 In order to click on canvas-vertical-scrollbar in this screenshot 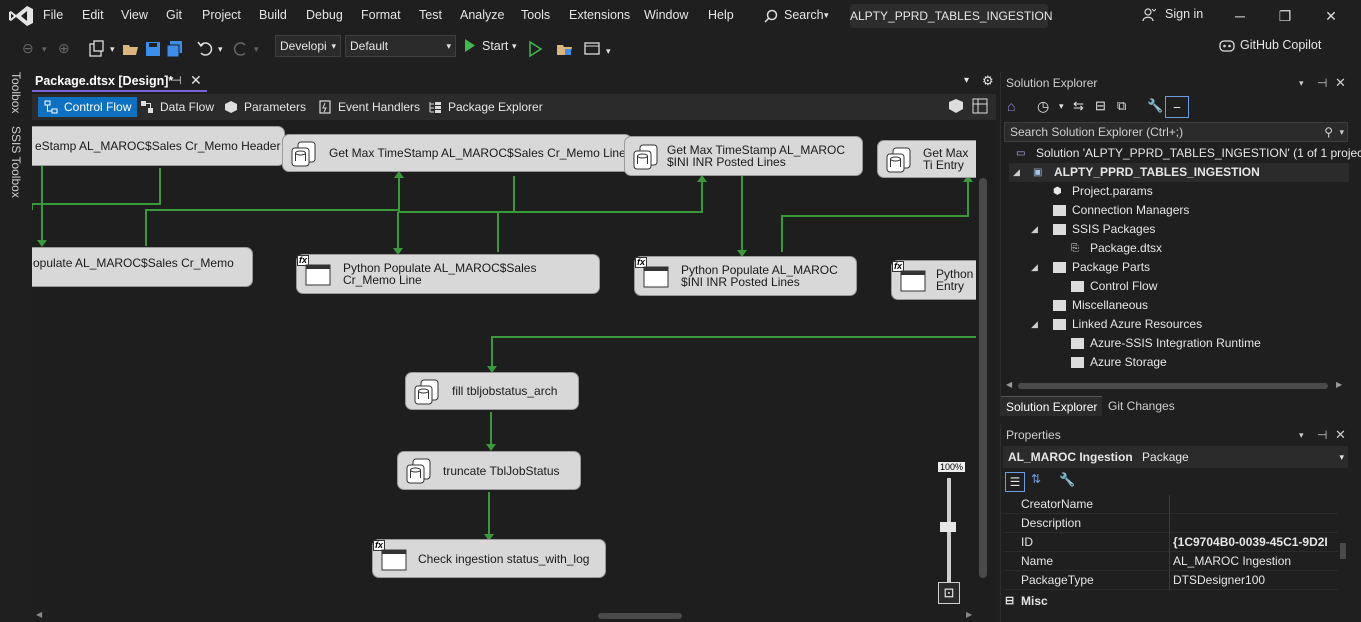, I will do `click(985, 365)`.